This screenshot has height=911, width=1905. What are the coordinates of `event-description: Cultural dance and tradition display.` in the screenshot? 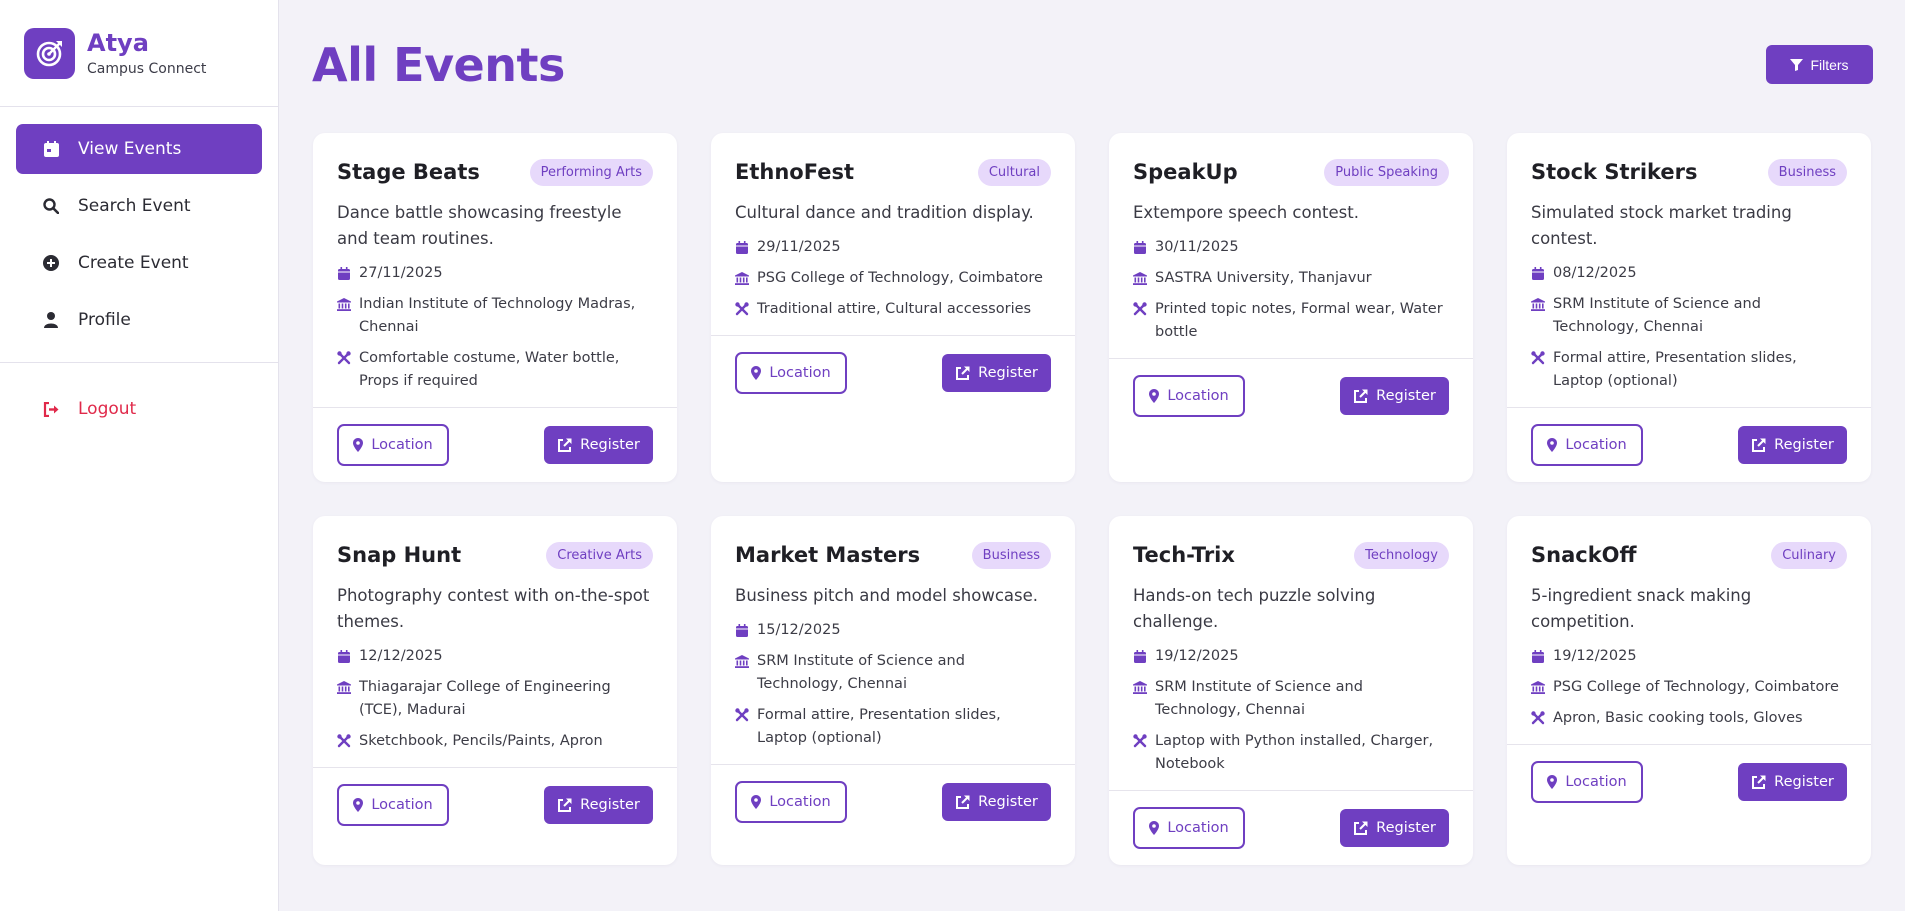 It's located at (884, 212).